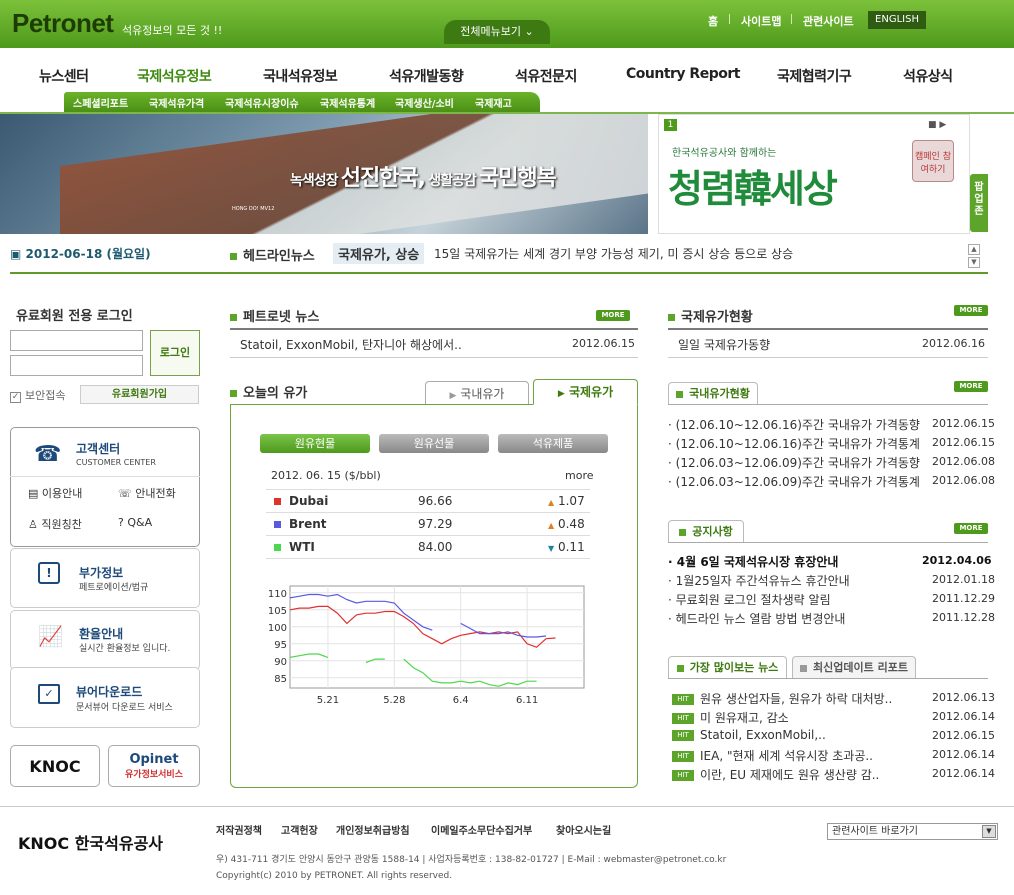  Describe the element at coordinates (713, 393) in the screenshot. I see `tab-domestic-price-status: 국내유가현황` at that location.